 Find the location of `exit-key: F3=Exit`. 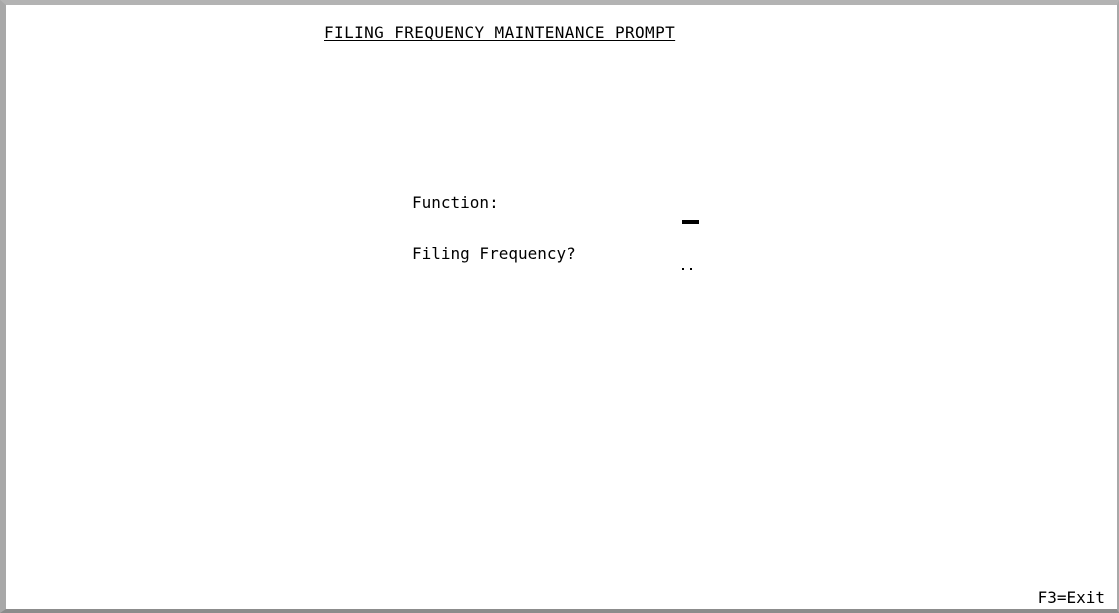

exit-key: F3=Exit is located at coordinates (1071, 597).